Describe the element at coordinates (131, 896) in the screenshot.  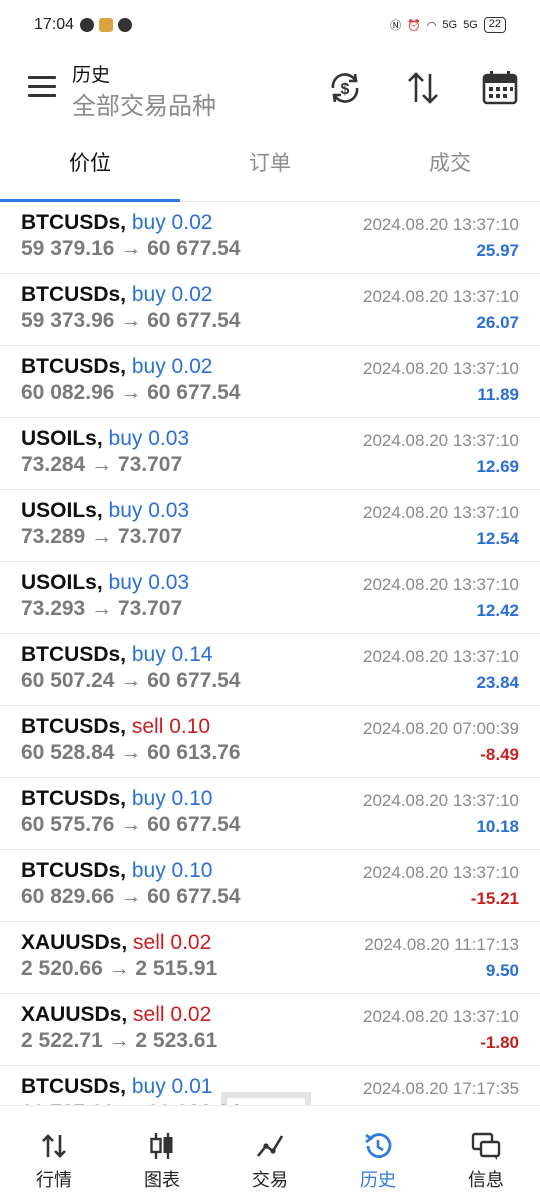
I see `trade-prices: 60 829.66 → 60 677.54` at that location.